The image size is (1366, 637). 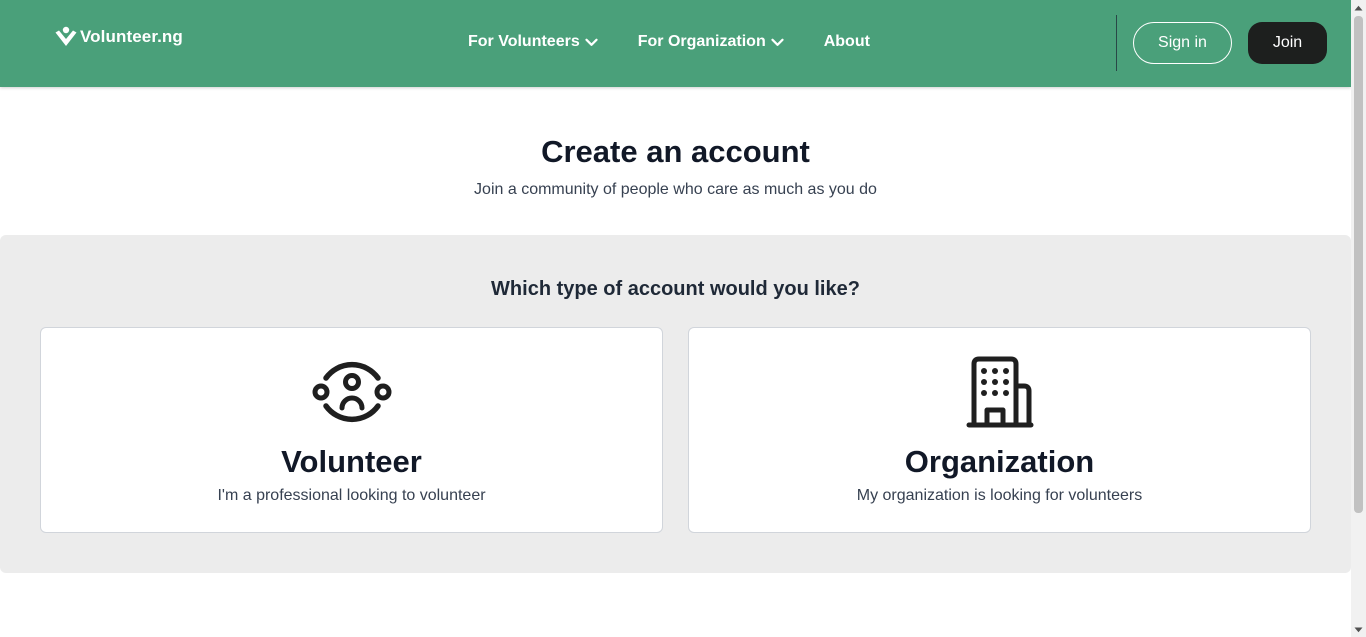 I want to click on nav-for-volunteers-label: For Volunteers, so click(x=524, y=41).